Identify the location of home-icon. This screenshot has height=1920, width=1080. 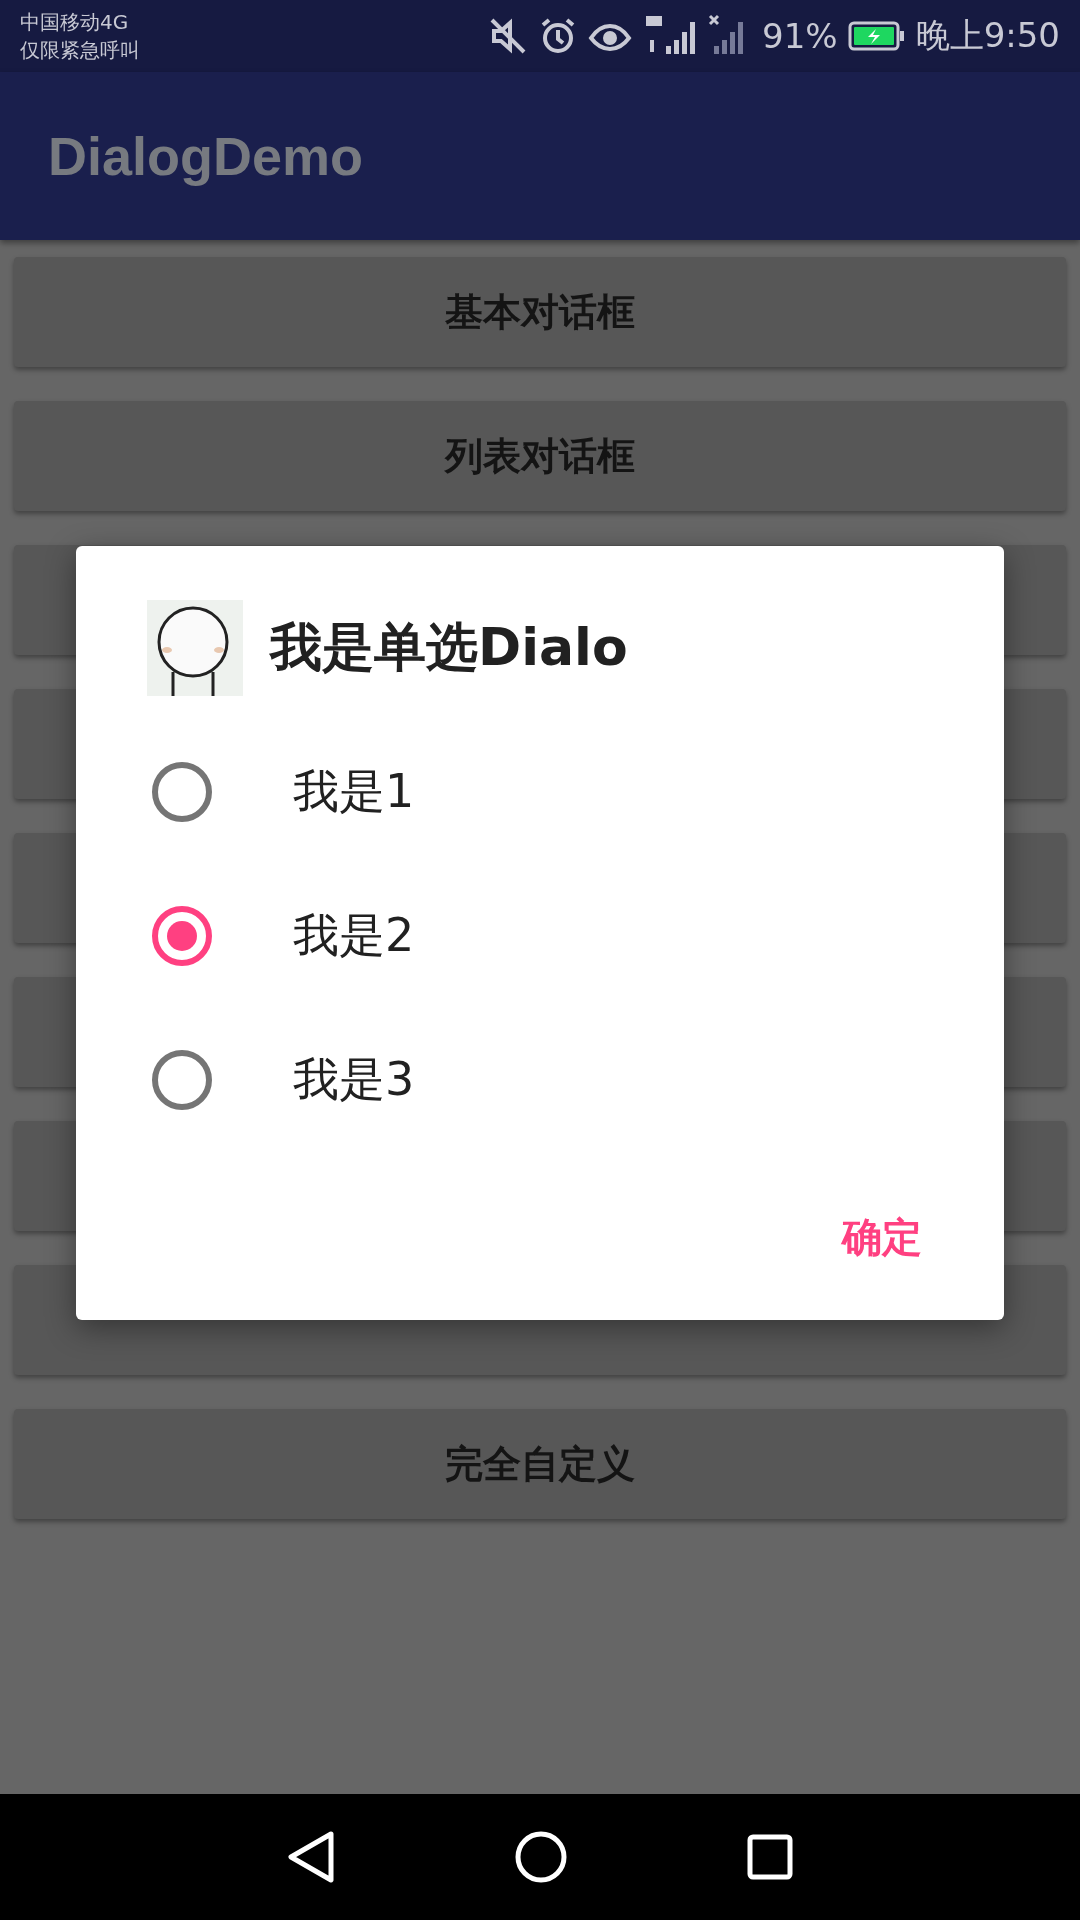
(541, 1857).